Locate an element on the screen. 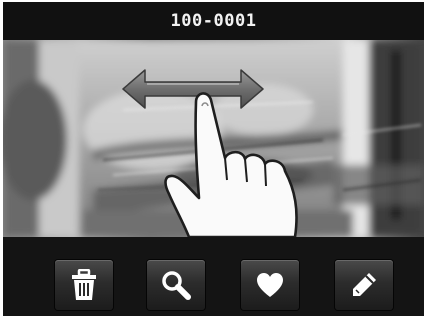  image-number-title: 100-0001 is located at coordinates (213, 21).